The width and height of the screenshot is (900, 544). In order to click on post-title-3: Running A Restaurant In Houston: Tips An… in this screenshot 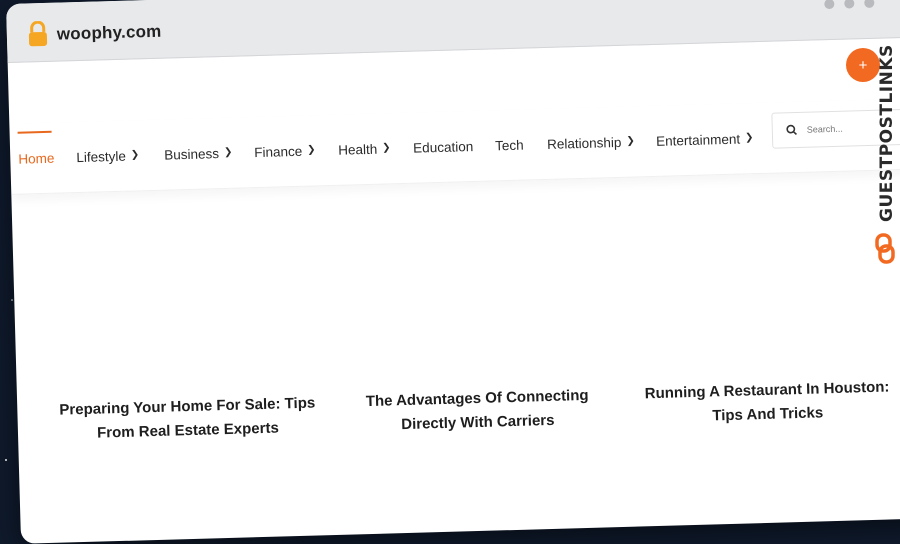, I will do `click(767, 402)`.